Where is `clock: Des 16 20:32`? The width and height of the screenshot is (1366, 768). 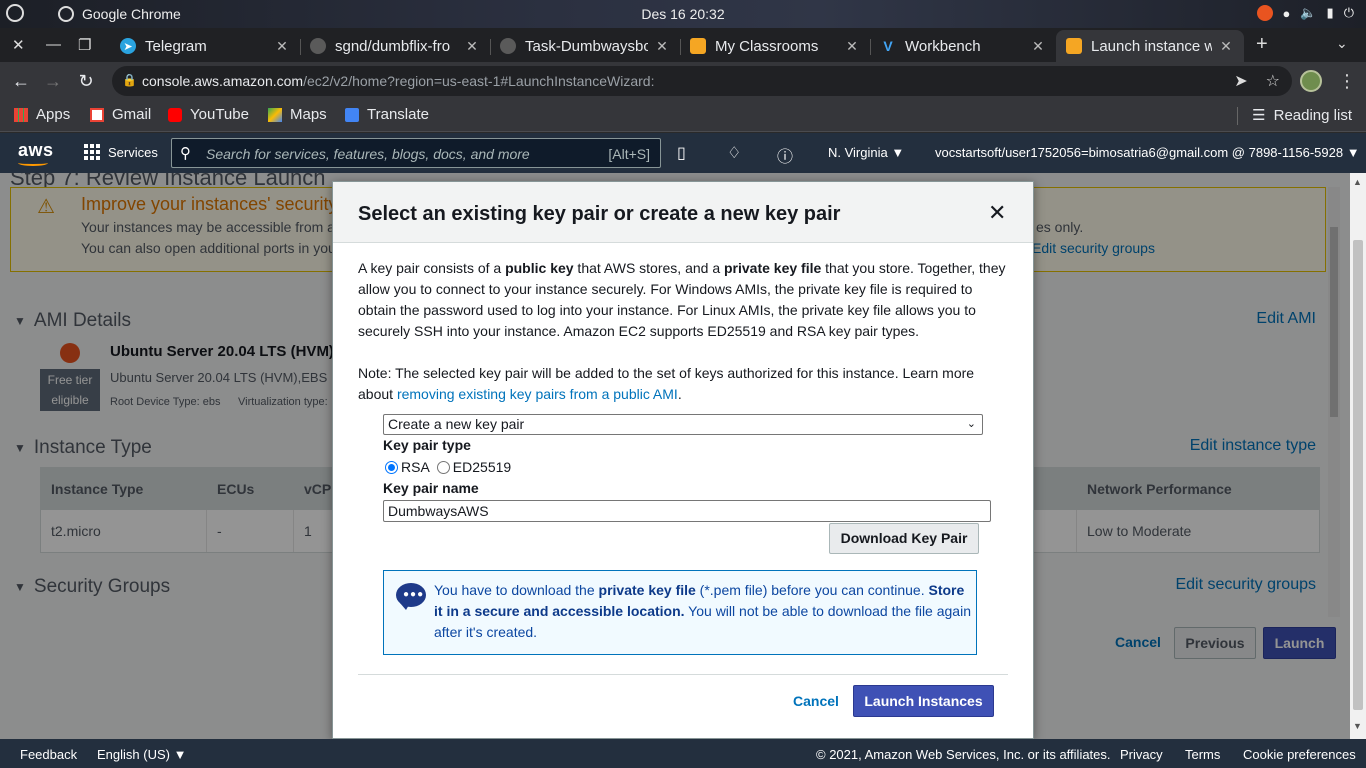
clock: Des 16 20:32 is located at coordinates (683, 14).